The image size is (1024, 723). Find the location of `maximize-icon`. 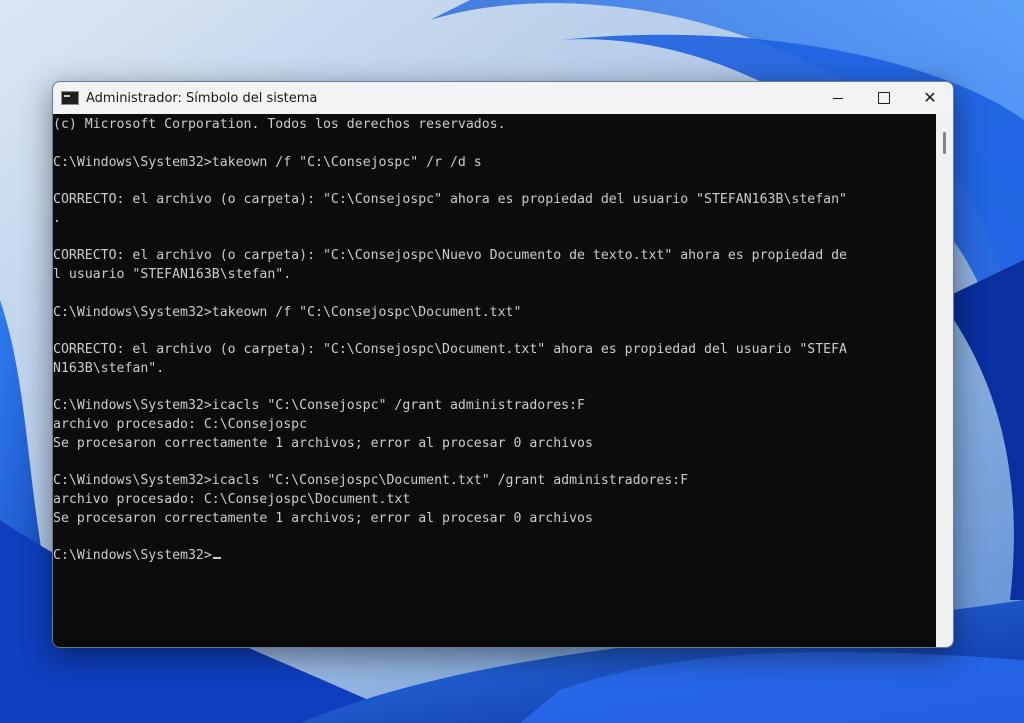

maximize-icon is located at coordinates (884, 98).